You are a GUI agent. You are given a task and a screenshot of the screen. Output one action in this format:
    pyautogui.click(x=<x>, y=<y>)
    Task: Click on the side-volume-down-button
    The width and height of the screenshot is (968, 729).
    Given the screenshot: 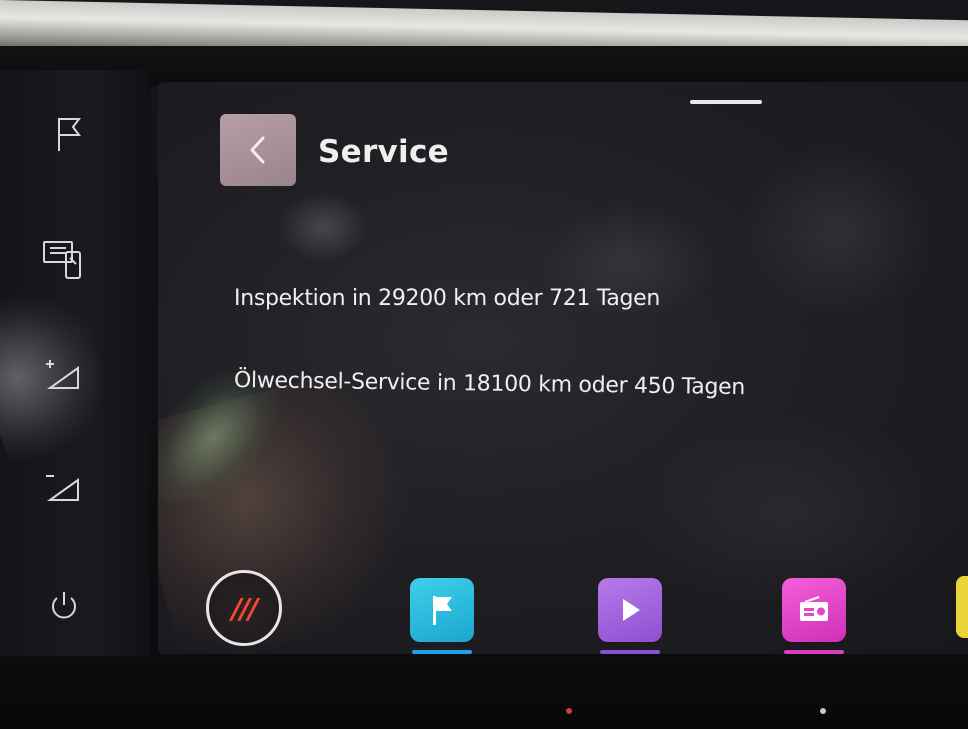 What is the action you would take?
    pyautogui.click(x=64, y=486)
    